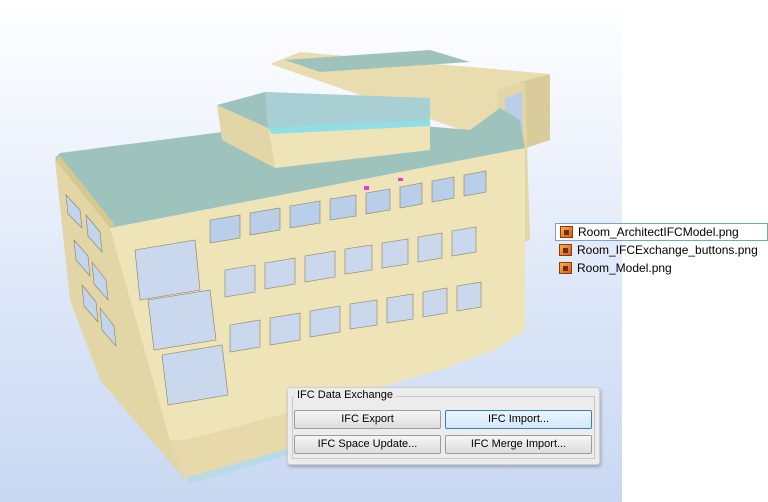 This screenshot has width=768, height=502. I want to click on file-item-room-model: Room_Model.png, so click(661, 268).